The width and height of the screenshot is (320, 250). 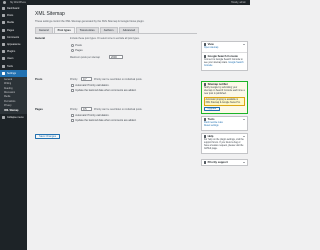 What do you see at coordinates (205, 44) in the screenshot?
I see `eye-icon` at bounding box center [205, 44].